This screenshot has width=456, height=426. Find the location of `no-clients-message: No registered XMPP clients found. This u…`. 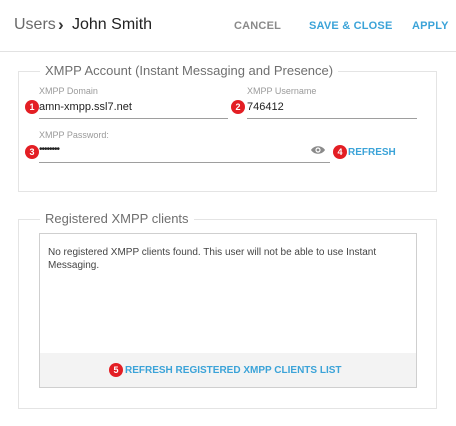

no-clients-message: No registered XMPP clients found. This u… is located at coordinates (212, 259).